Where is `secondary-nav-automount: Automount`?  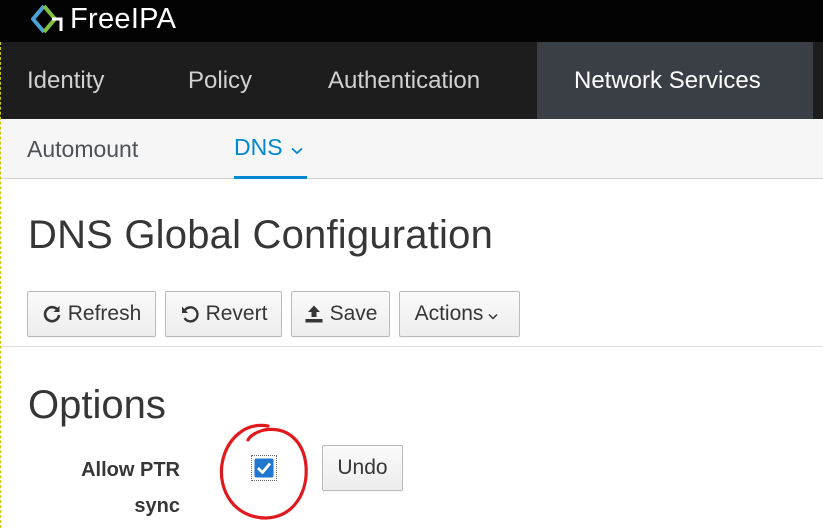 secondary-nav-automount: Automount is located at coordinates (82, 149).